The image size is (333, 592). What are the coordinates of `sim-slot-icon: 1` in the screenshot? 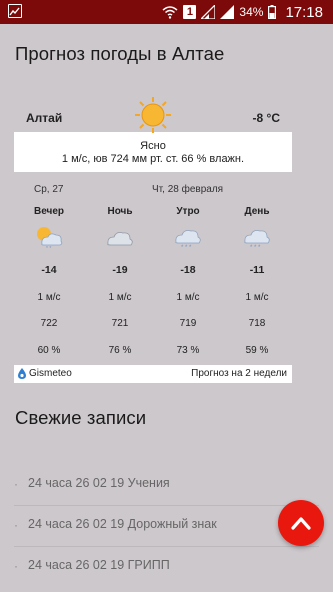 It's located at (190, 12).